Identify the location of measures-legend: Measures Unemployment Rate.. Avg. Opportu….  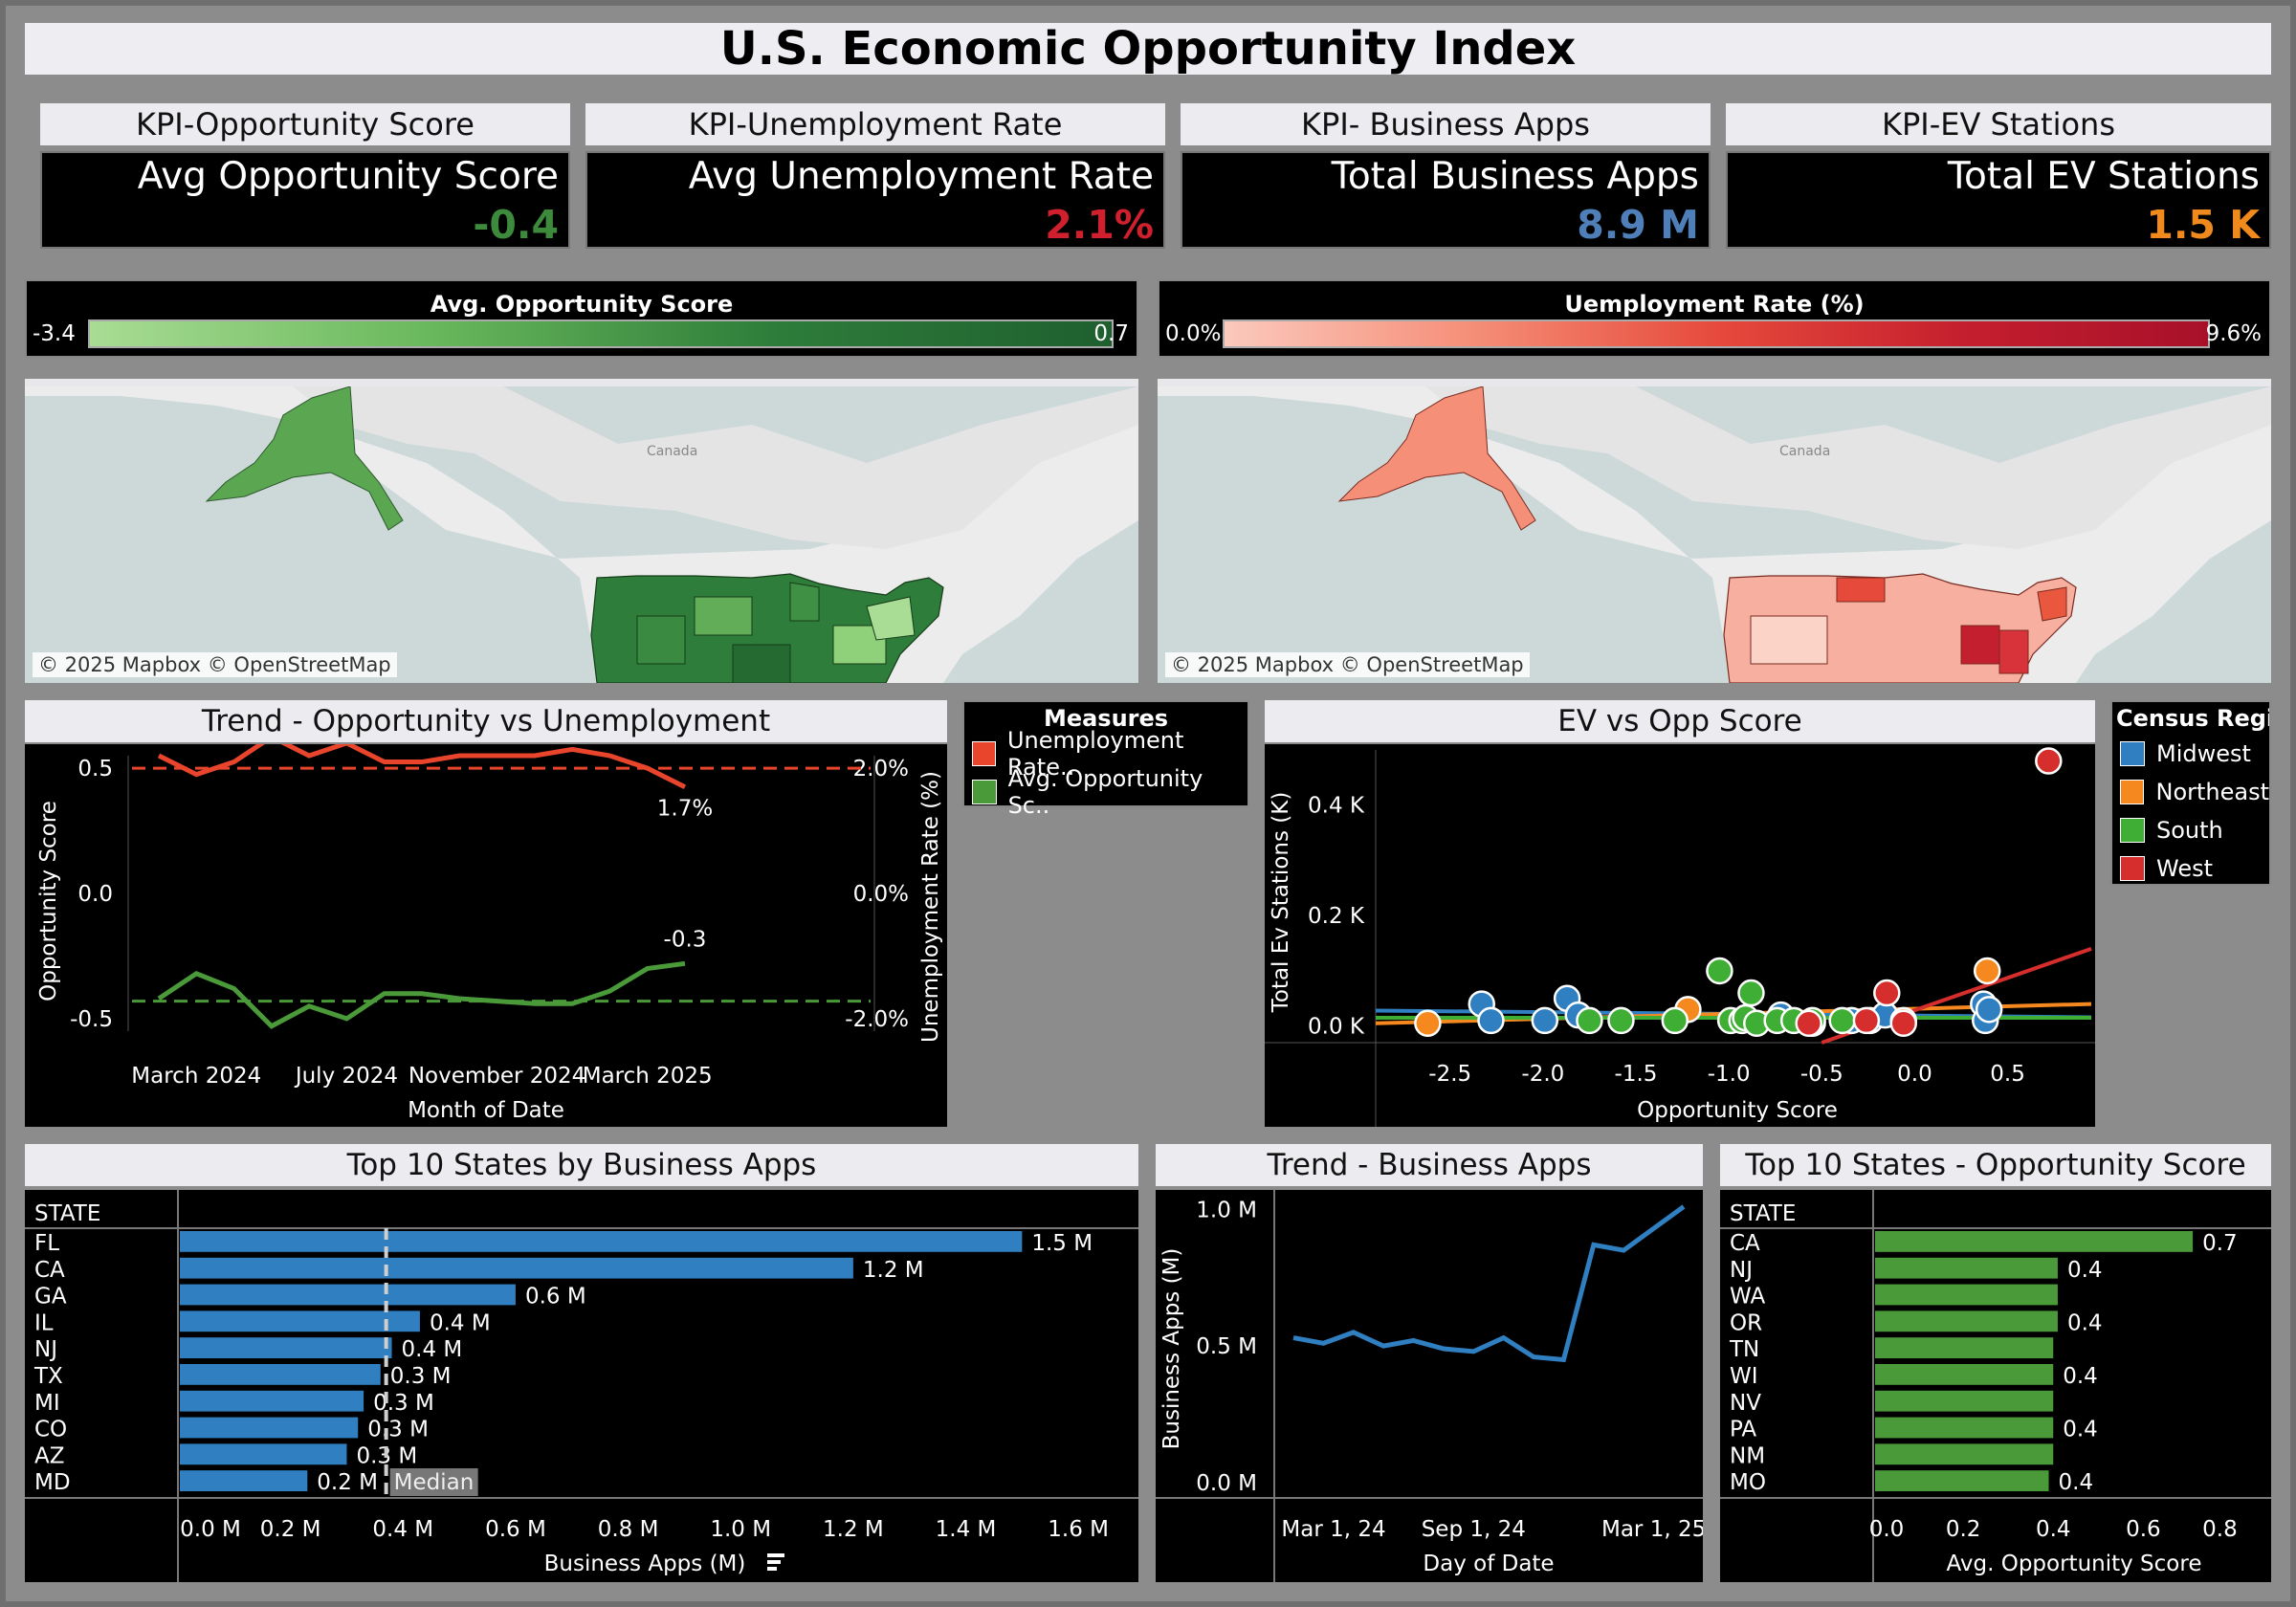
(1105, 759).